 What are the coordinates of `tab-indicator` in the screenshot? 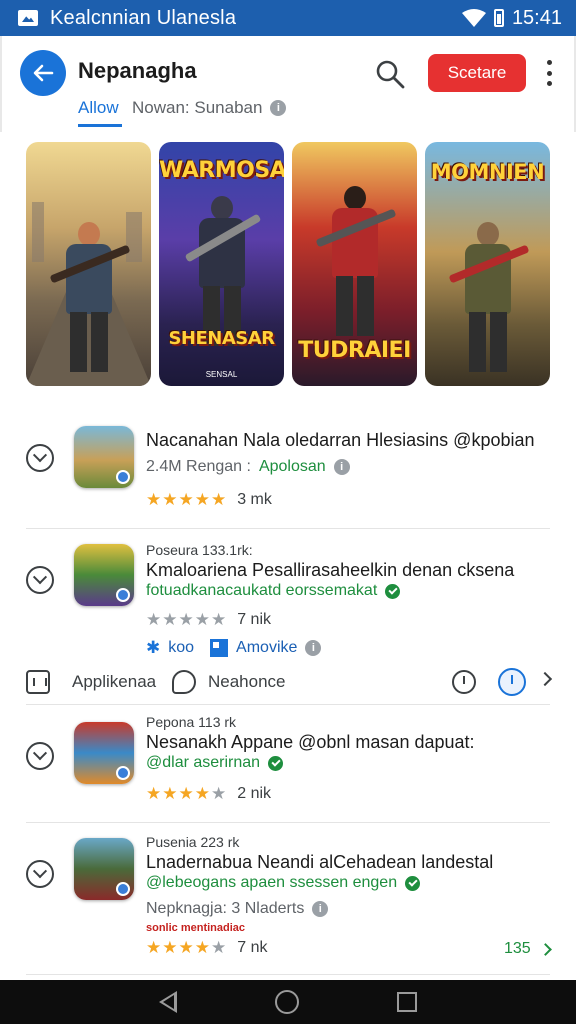 It's located at (100, 125).